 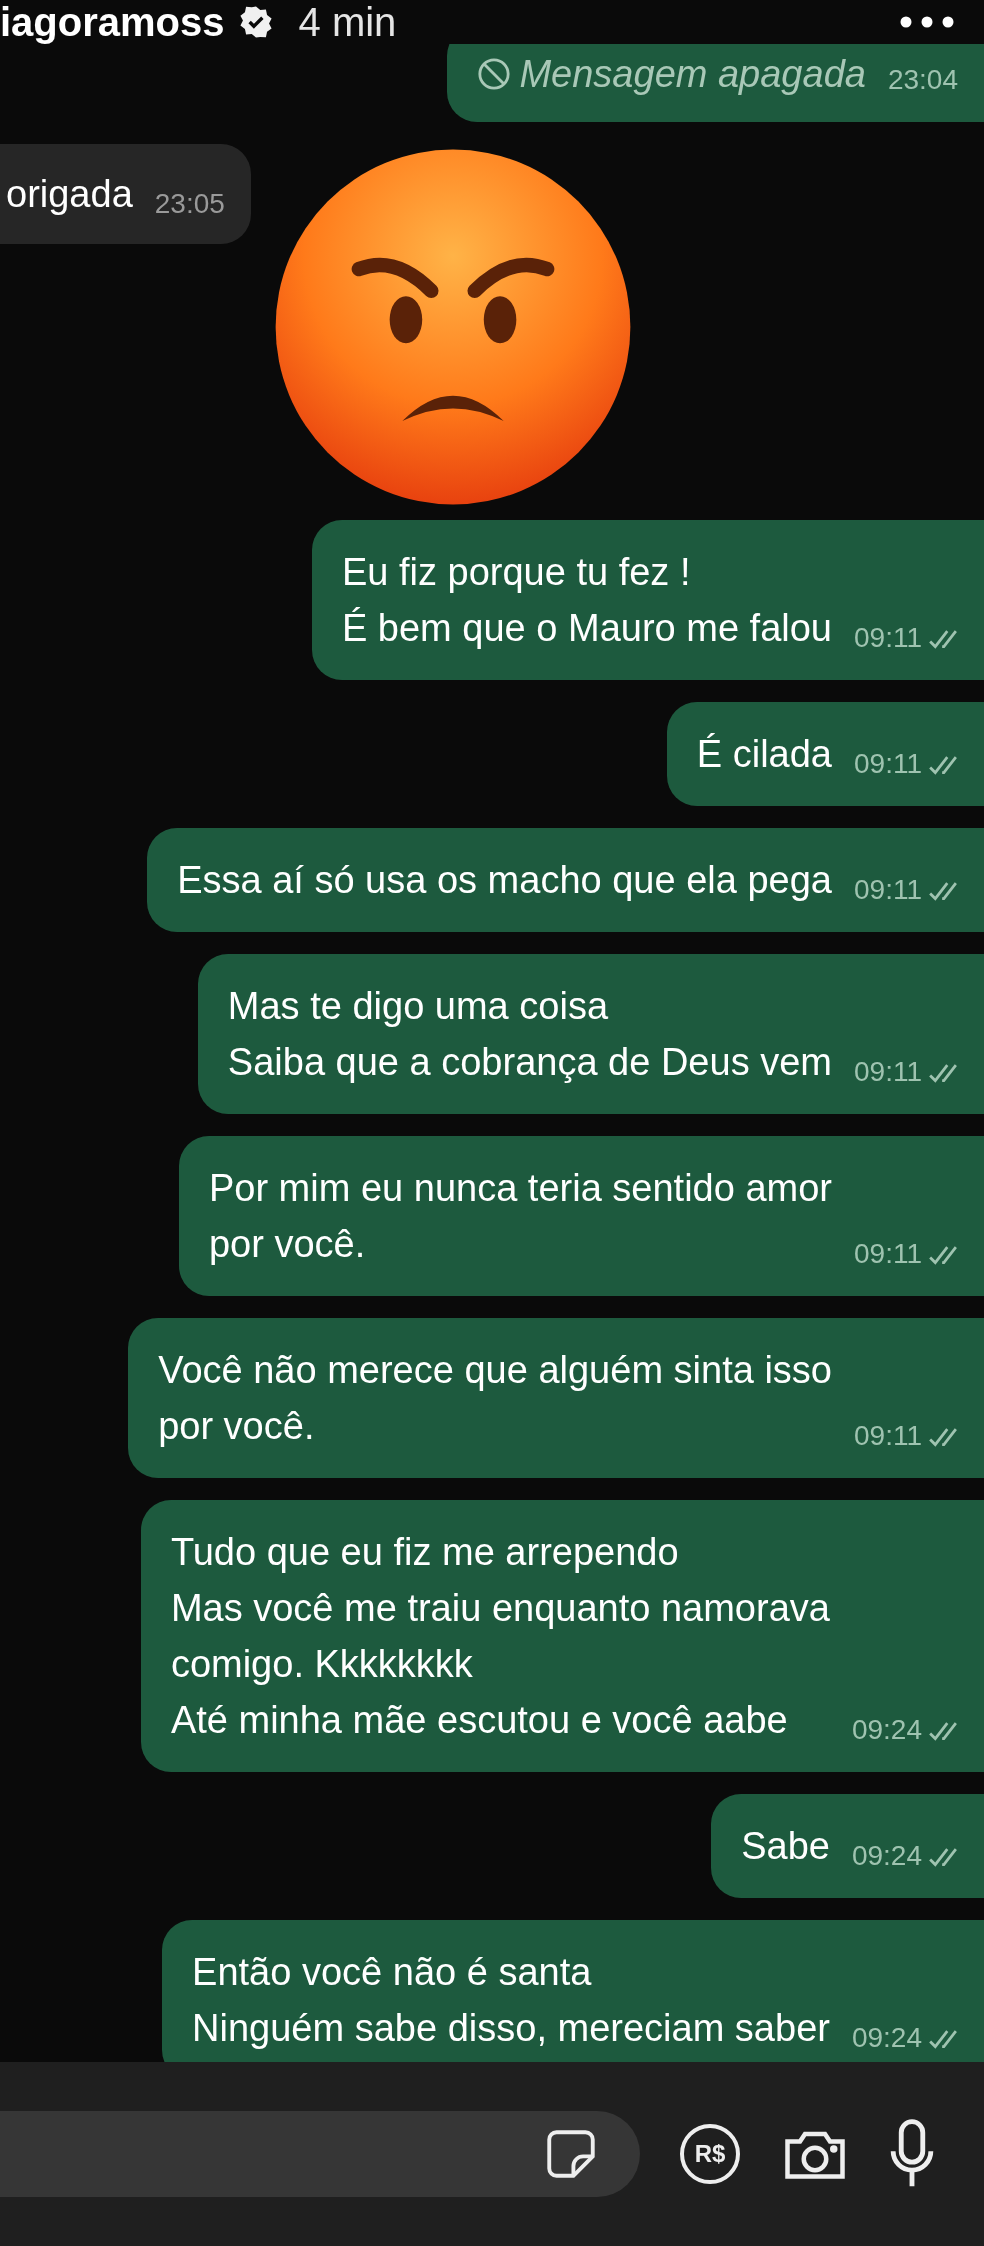 I want to click on message-input, so click(x=320, y=2154).